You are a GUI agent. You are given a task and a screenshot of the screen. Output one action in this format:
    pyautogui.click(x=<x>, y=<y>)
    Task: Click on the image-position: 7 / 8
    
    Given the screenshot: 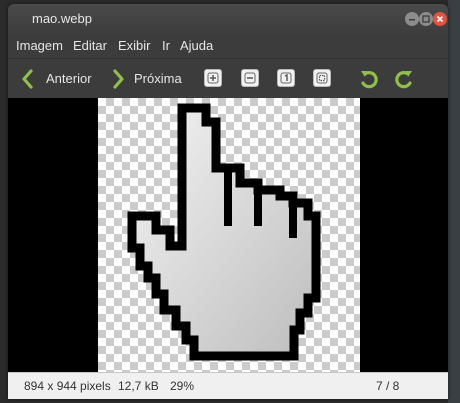 What is the action you would take?
    pyautogui.click(x=388, y=386)
    